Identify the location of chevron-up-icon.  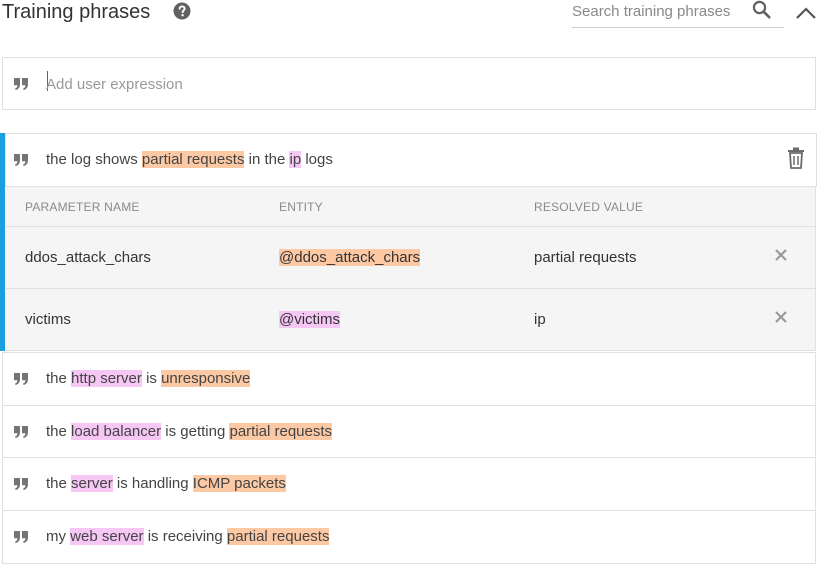
(806, 12).